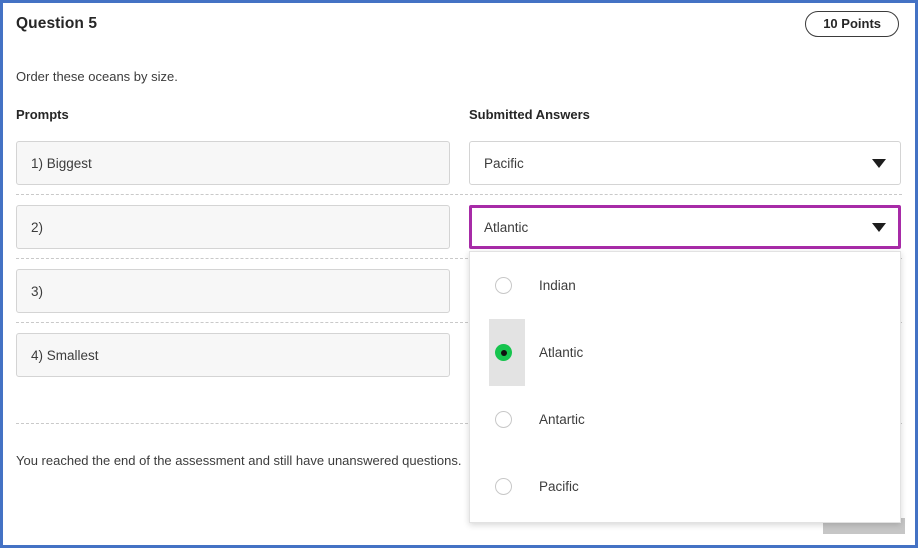 This screenshot has width=918, height=548. Describe the element at coordinates (561, 352) in the screenshot. I see `option-label: Atlantic` at that location.